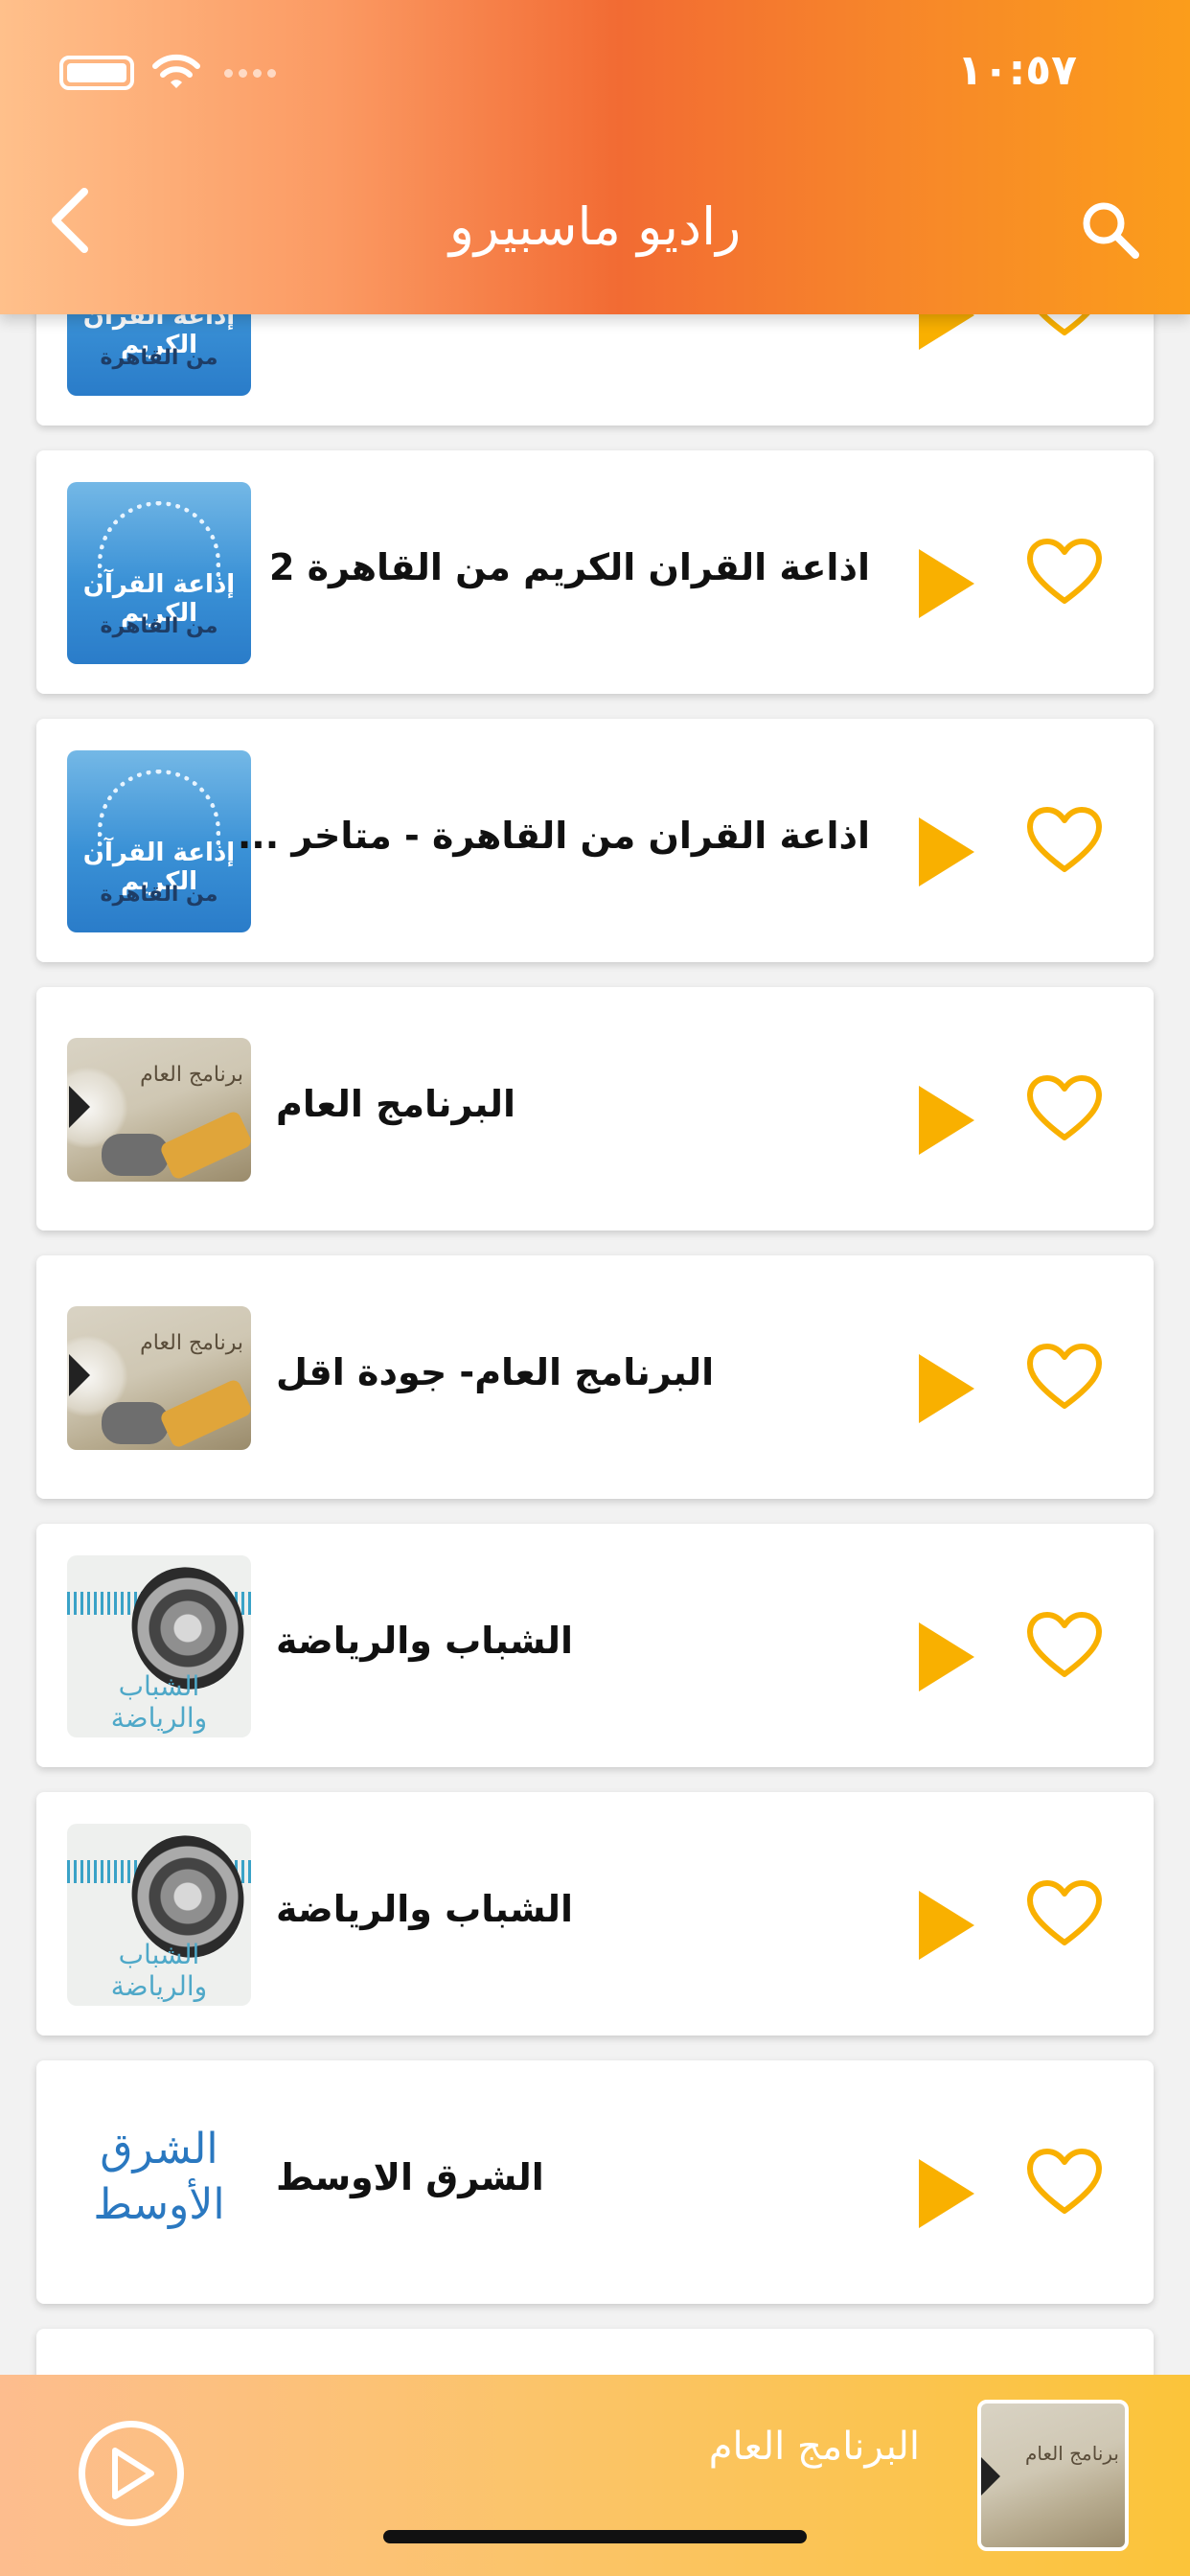  Describe the element at coordinates (569, 567) in the screenshot. I see `station-name: اذاعة القران الكريم من القاهرة 2` at that location.